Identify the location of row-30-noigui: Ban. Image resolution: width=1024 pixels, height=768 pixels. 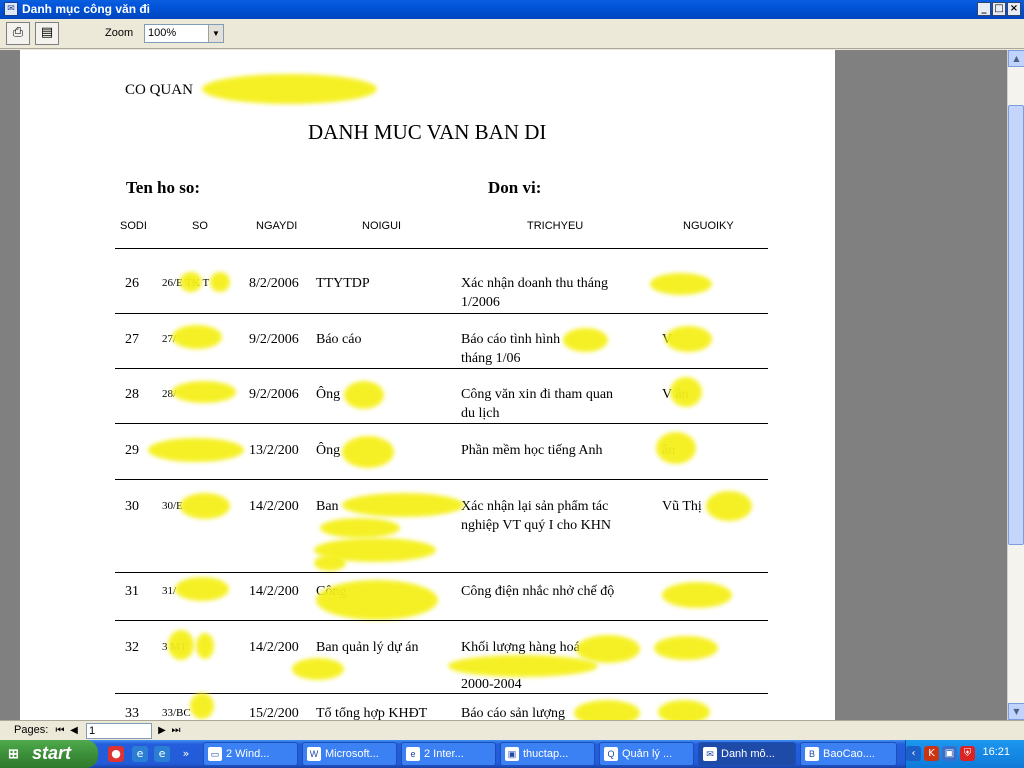
(327, 506).